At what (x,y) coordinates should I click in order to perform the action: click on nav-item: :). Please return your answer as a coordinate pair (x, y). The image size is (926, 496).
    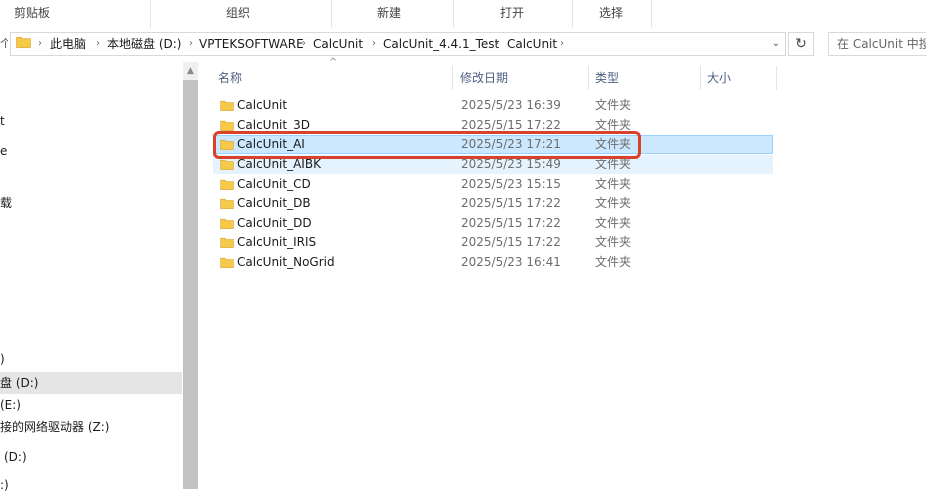
    Looking at the image, I should click on (4, 485).